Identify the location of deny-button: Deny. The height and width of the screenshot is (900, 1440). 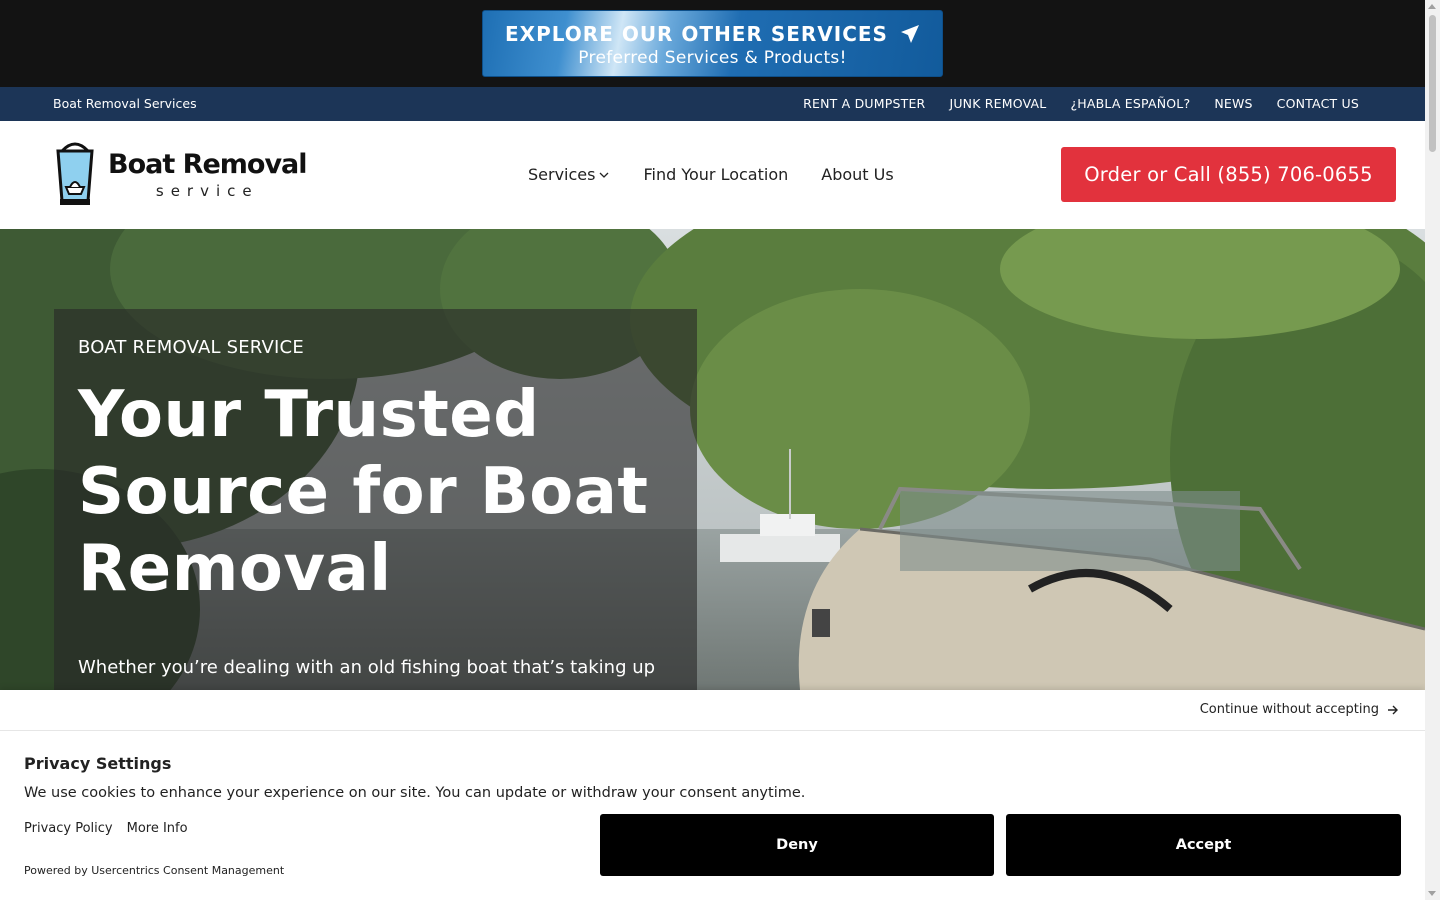
(797, 845).